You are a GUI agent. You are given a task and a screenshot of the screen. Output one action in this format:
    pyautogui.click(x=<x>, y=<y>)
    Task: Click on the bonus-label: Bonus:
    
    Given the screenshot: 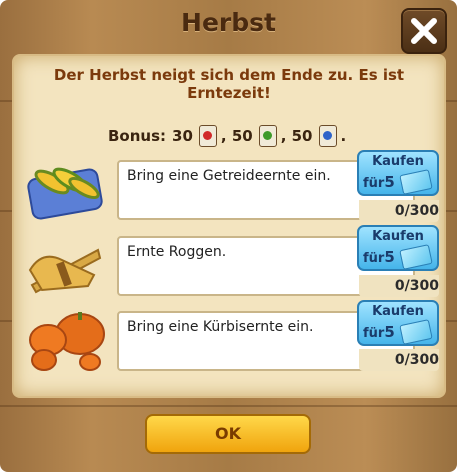 What is the action you would take?
    pyautogui.click(x=137, y=136)
    